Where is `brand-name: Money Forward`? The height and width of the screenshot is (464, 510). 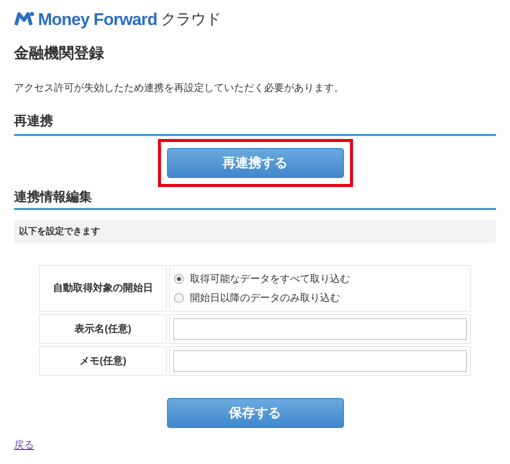 brand-name: Money Forward is located at coordinates (98, 19).